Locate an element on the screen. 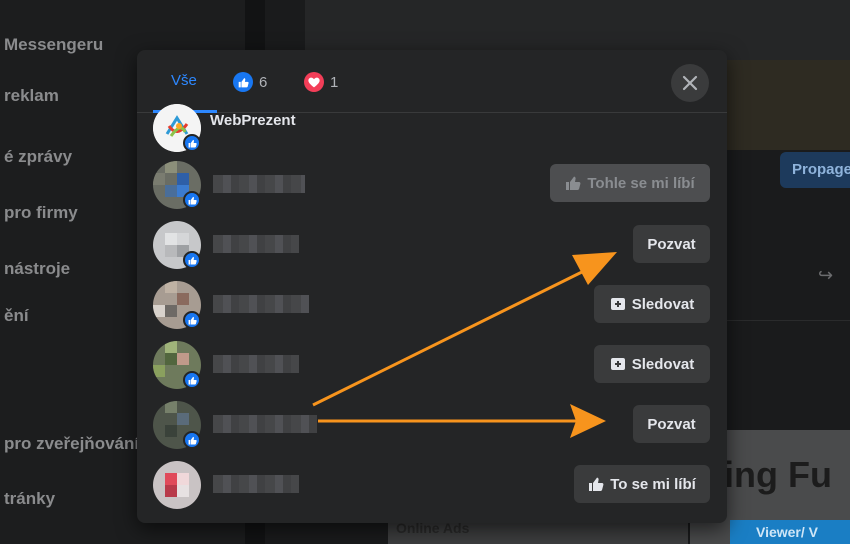  like-reaction-icon is located at coordinates (243, 82).